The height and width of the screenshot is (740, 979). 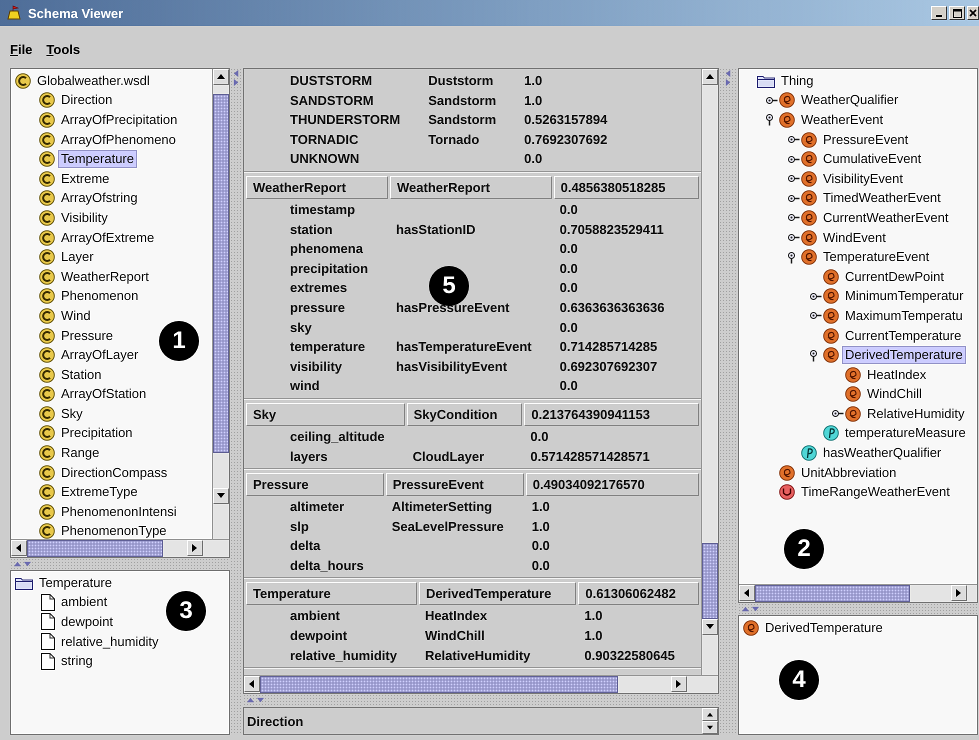 What do you see at coordinates (904, 296) in the screenshot?
I see `tree-item: MinimumTemperatur` at bounding box center [904, 296].